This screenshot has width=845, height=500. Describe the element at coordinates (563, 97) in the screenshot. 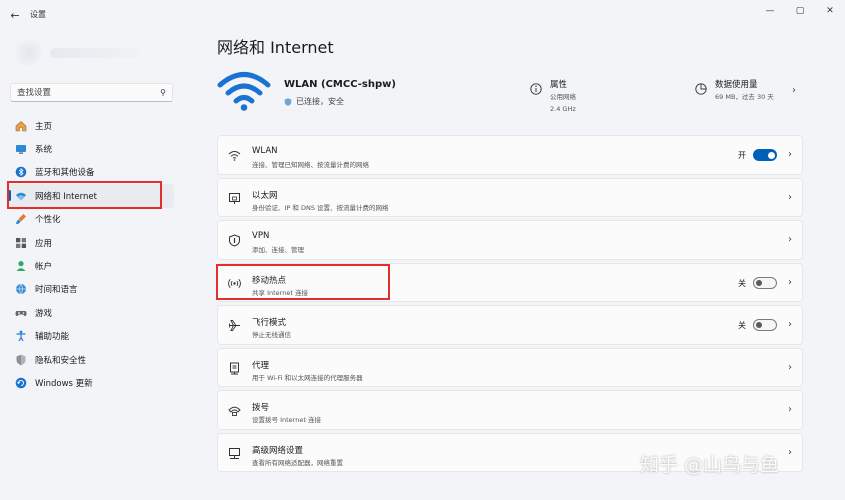

I see `properties-network-type: 公用网络` at that location.